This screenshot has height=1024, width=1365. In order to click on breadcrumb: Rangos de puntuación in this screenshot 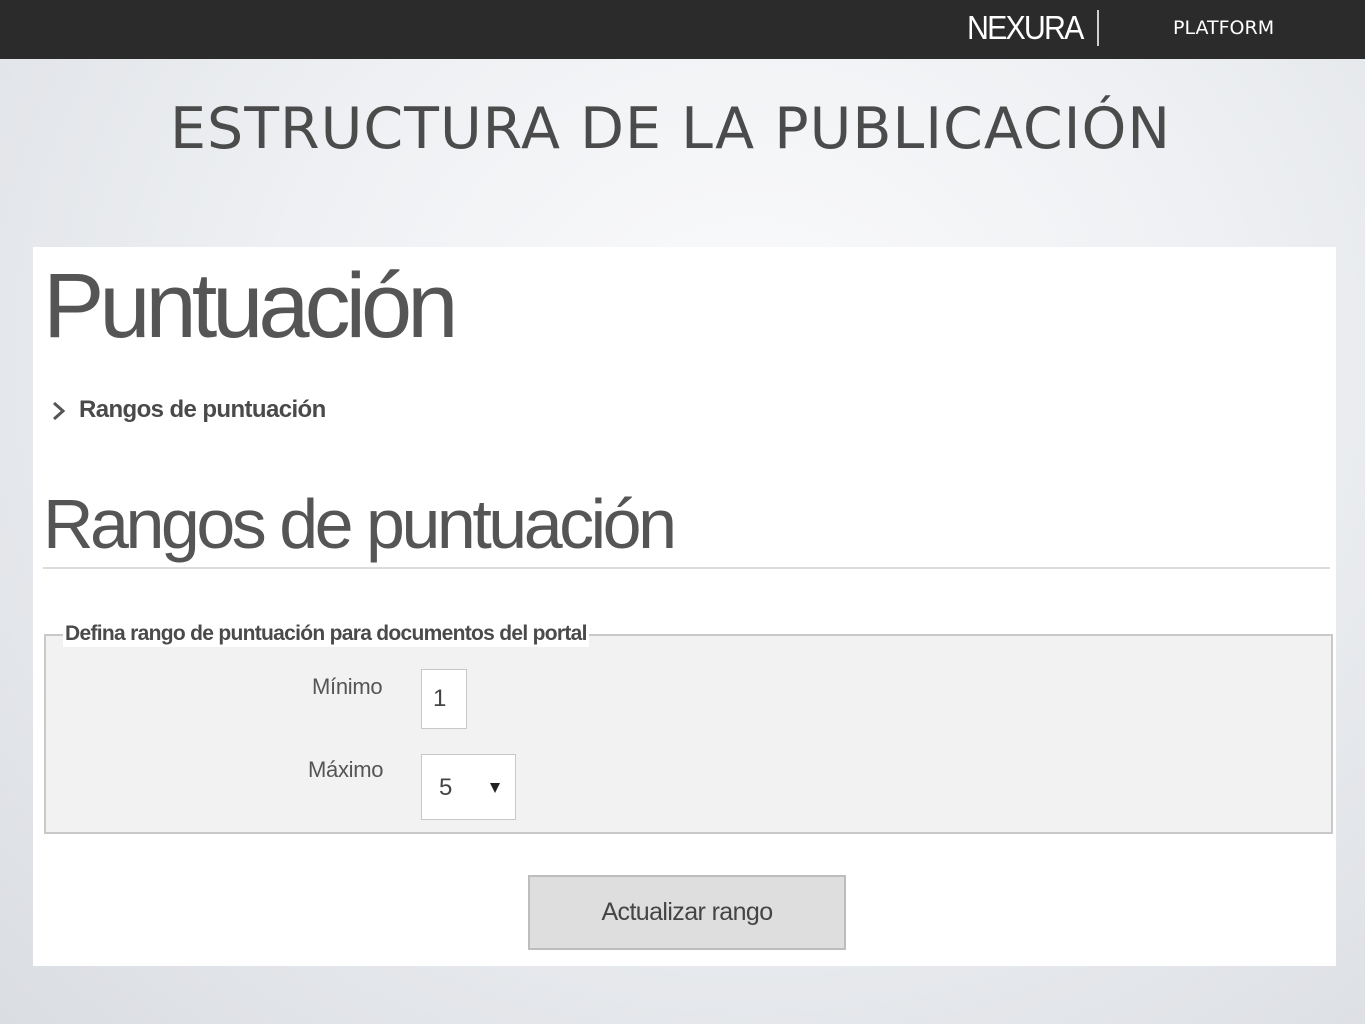, I will do `click(188, 410)`.